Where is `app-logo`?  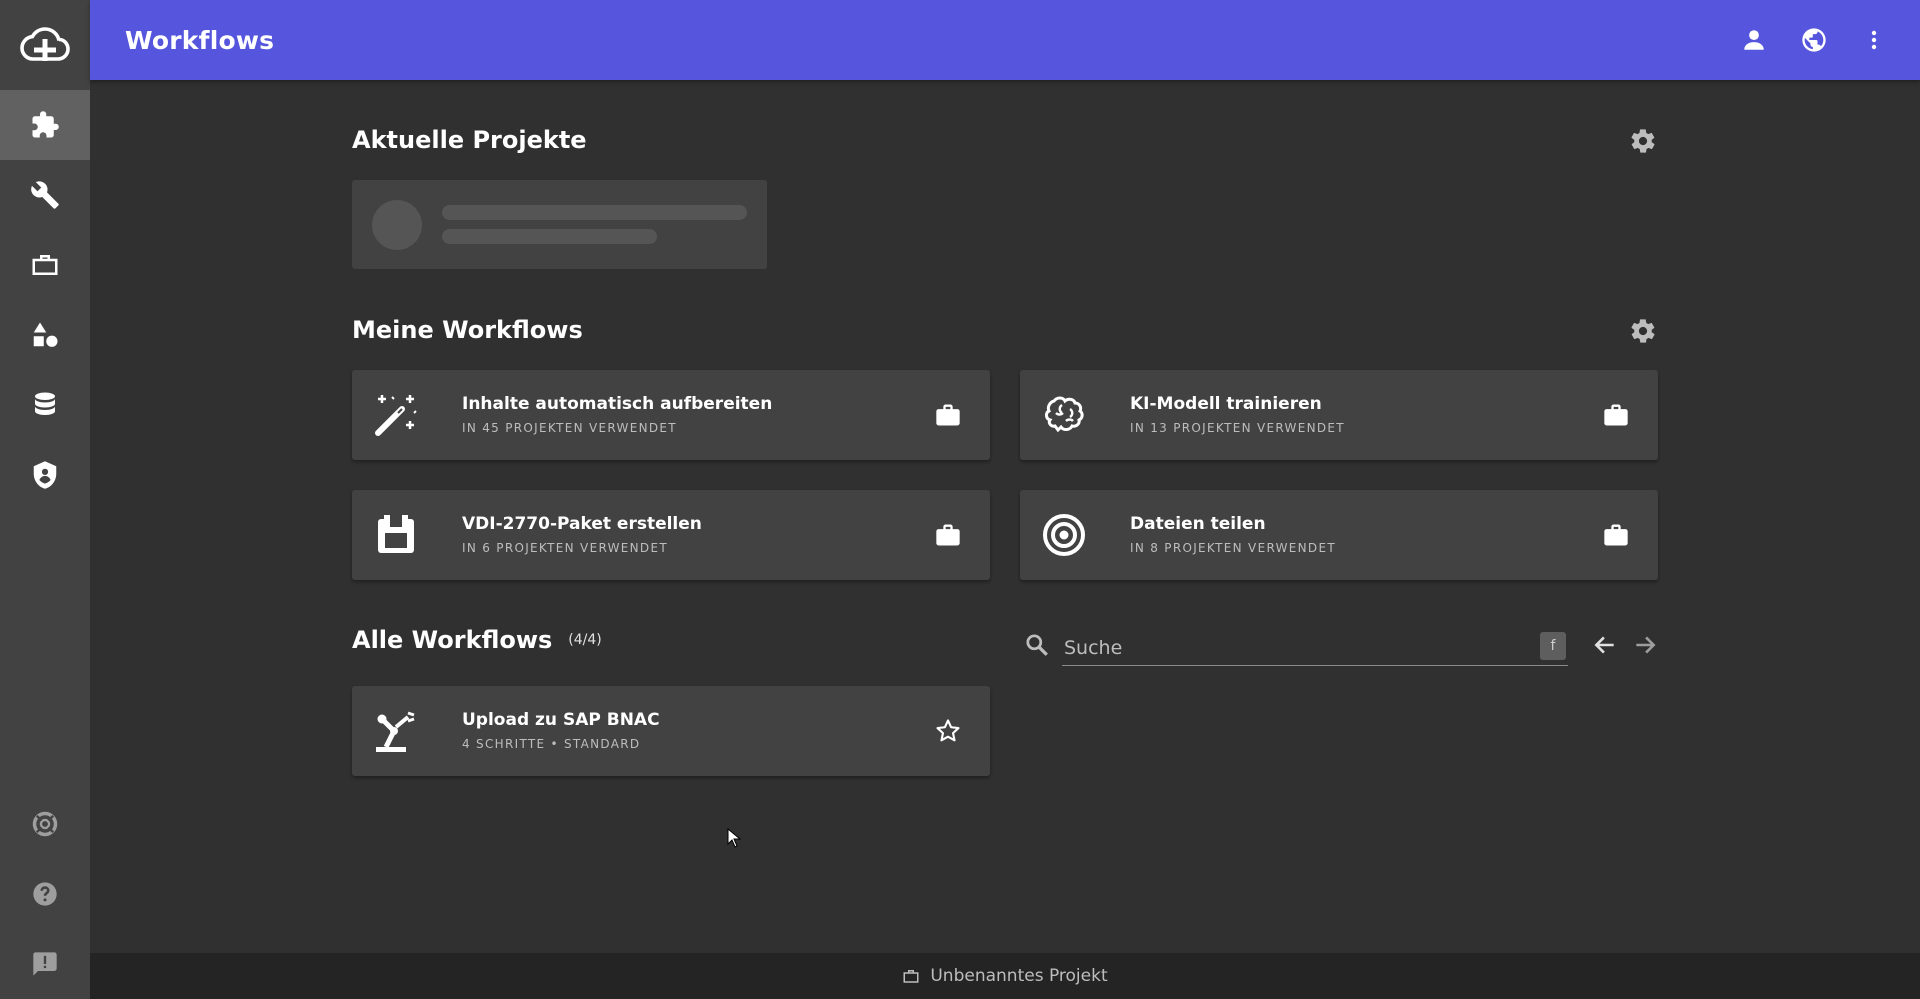 app-logo is located at coordinates (45, 45).